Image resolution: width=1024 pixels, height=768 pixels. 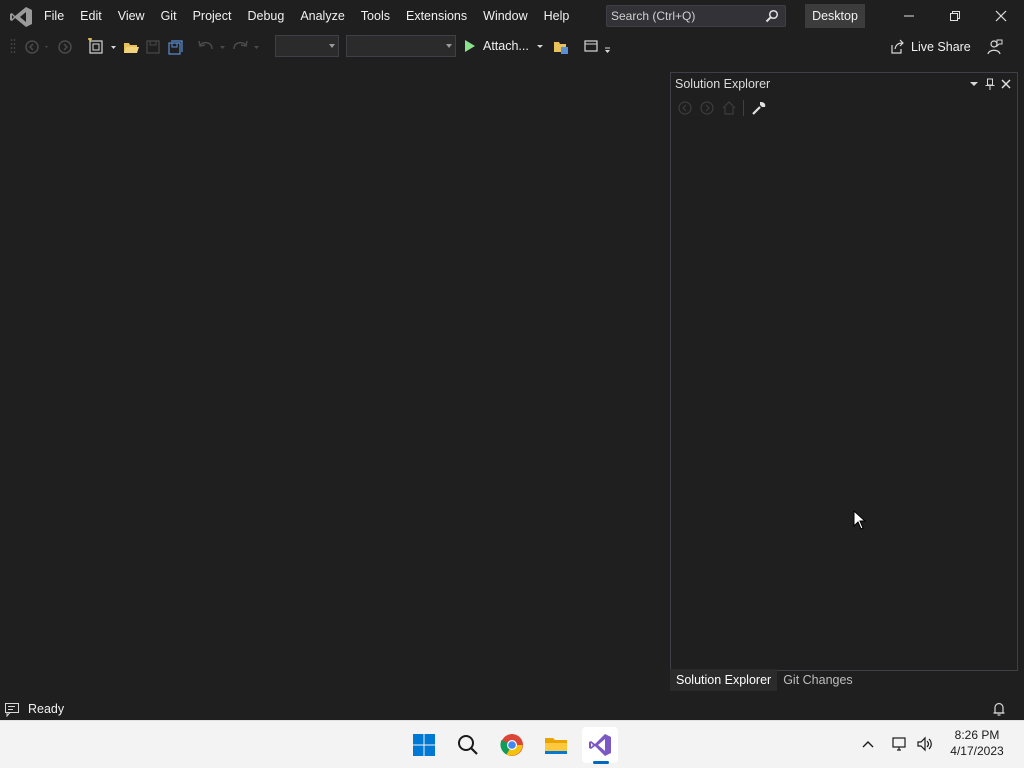 I want to click on status-bar: Ready, so click(x=512, y=709).